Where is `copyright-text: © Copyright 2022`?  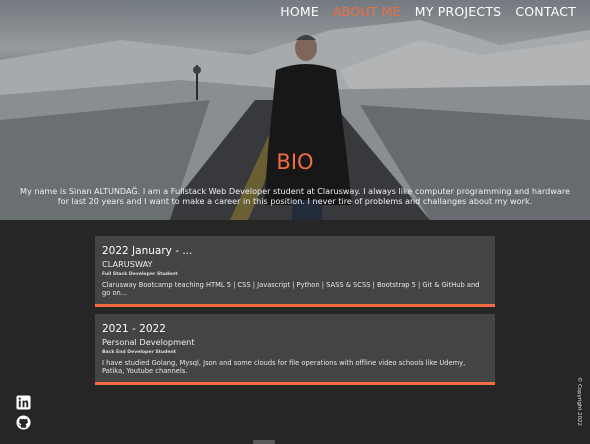 copyright-text: © Copyright 2022 is located at coordinates (579, 401).